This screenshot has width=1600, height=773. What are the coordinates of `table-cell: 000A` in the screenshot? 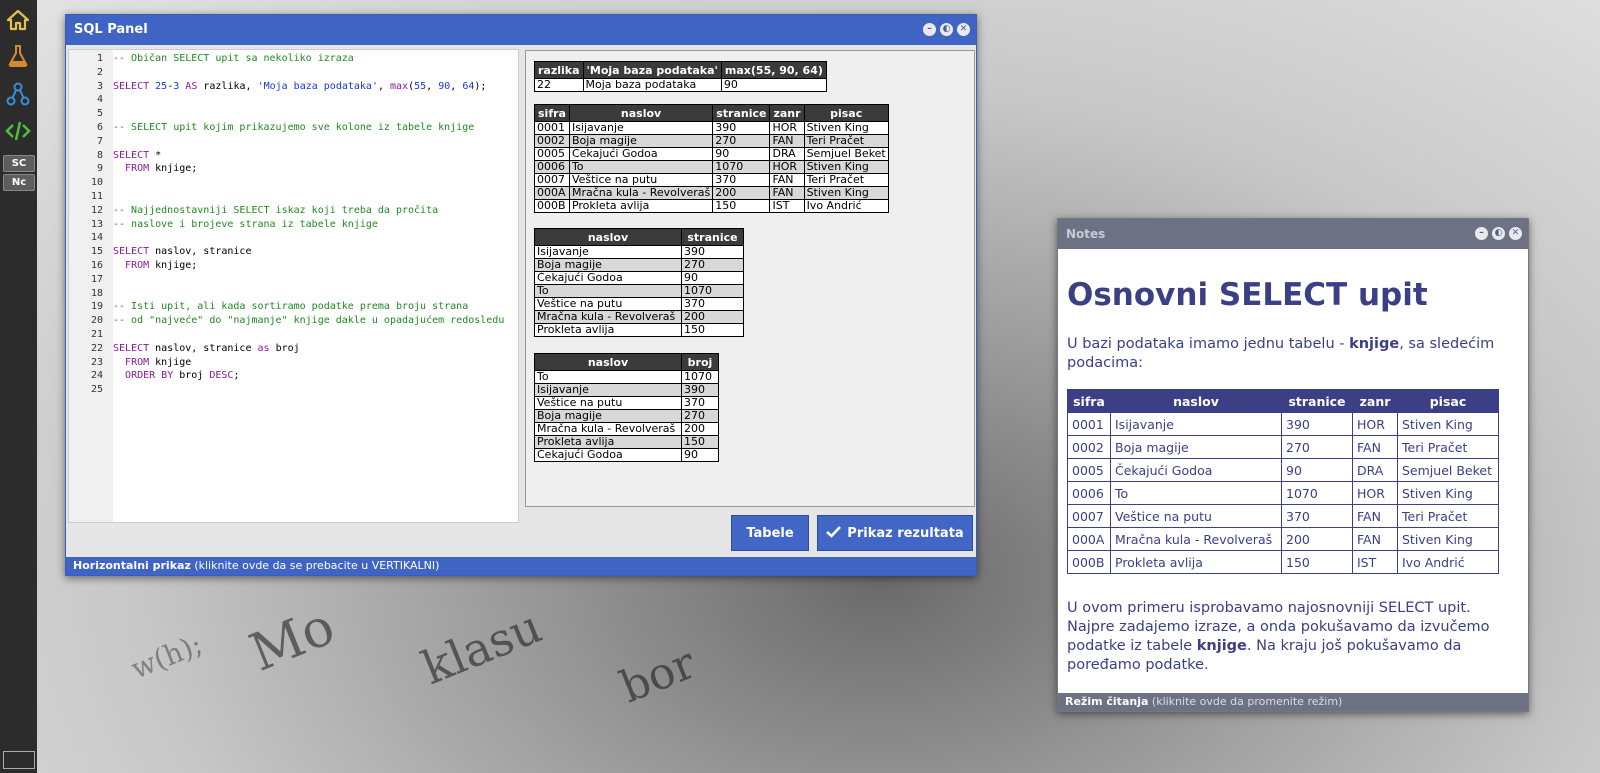 It's located at (1089, 539).